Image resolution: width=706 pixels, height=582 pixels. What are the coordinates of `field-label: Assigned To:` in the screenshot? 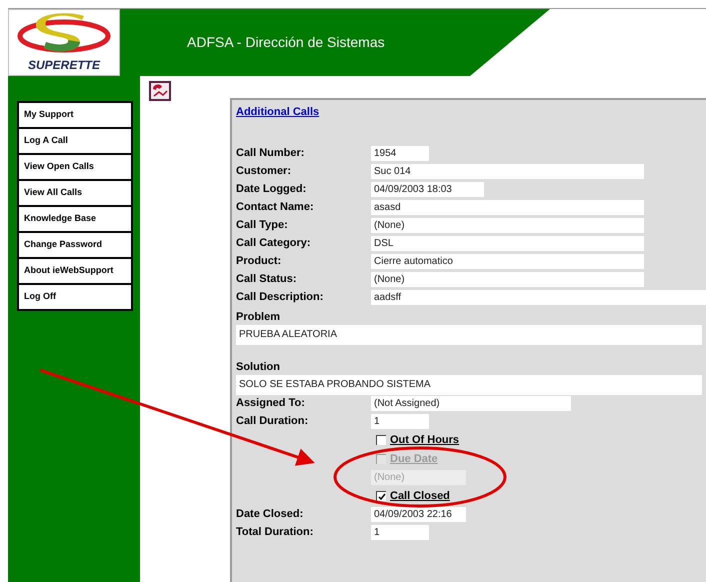 It's located at (271, 404).